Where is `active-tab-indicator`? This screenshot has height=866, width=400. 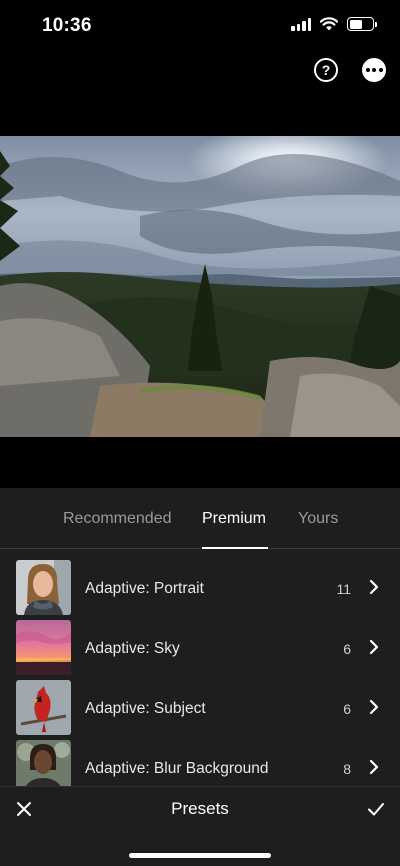
active-tab-indicator is located at coordinates (235, 548).